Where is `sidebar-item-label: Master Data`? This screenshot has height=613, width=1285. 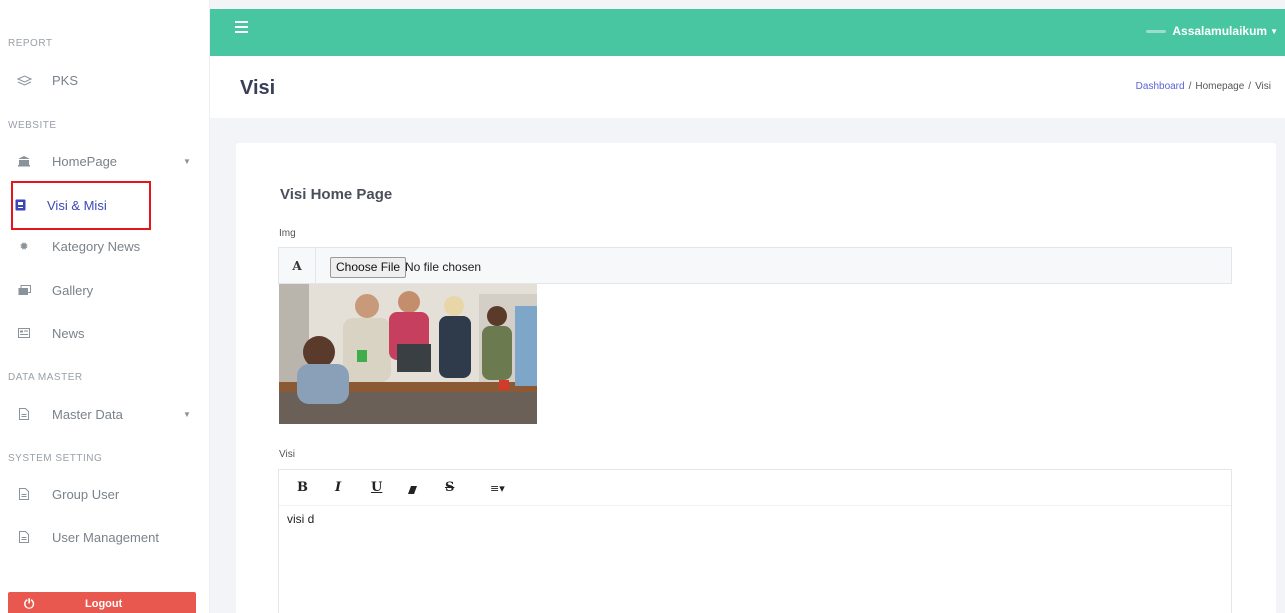 sidebar-item-label: Master Data is located at coordinates (87, 414).